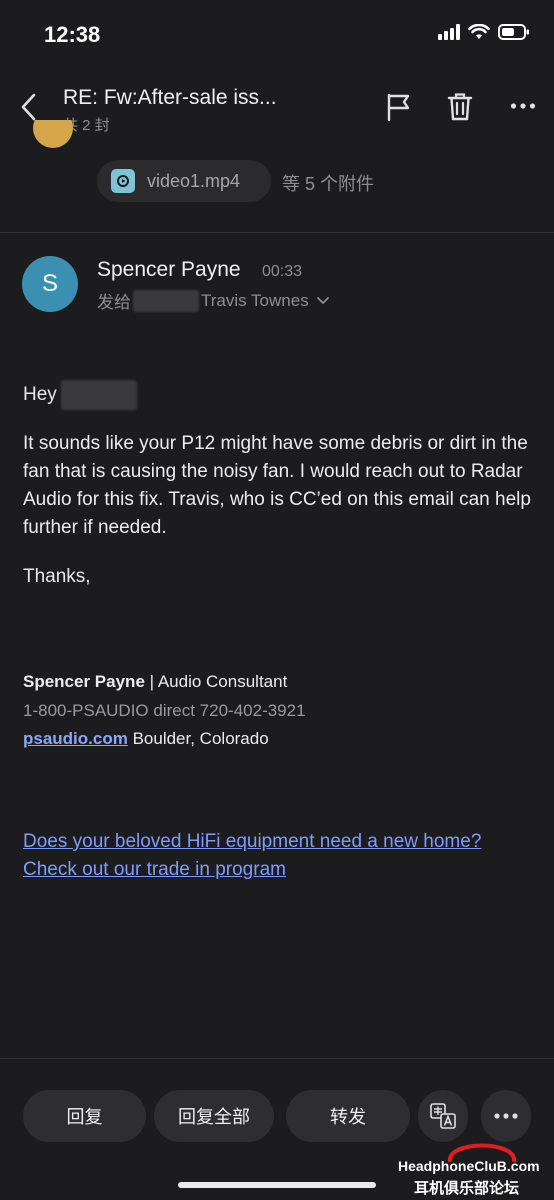  Describe the element at coordinates (98, 395) in the screenshot. I see `redacted-name` at that location.